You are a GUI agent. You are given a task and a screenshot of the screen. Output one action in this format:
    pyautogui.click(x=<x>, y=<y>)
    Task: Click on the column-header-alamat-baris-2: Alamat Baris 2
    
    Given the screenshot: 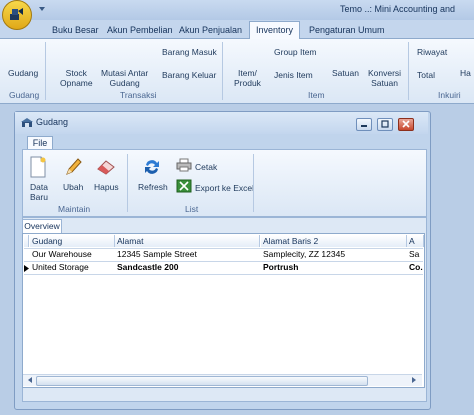 What is the action you would take?
    pyautogui.click(x=334, y=241)
    